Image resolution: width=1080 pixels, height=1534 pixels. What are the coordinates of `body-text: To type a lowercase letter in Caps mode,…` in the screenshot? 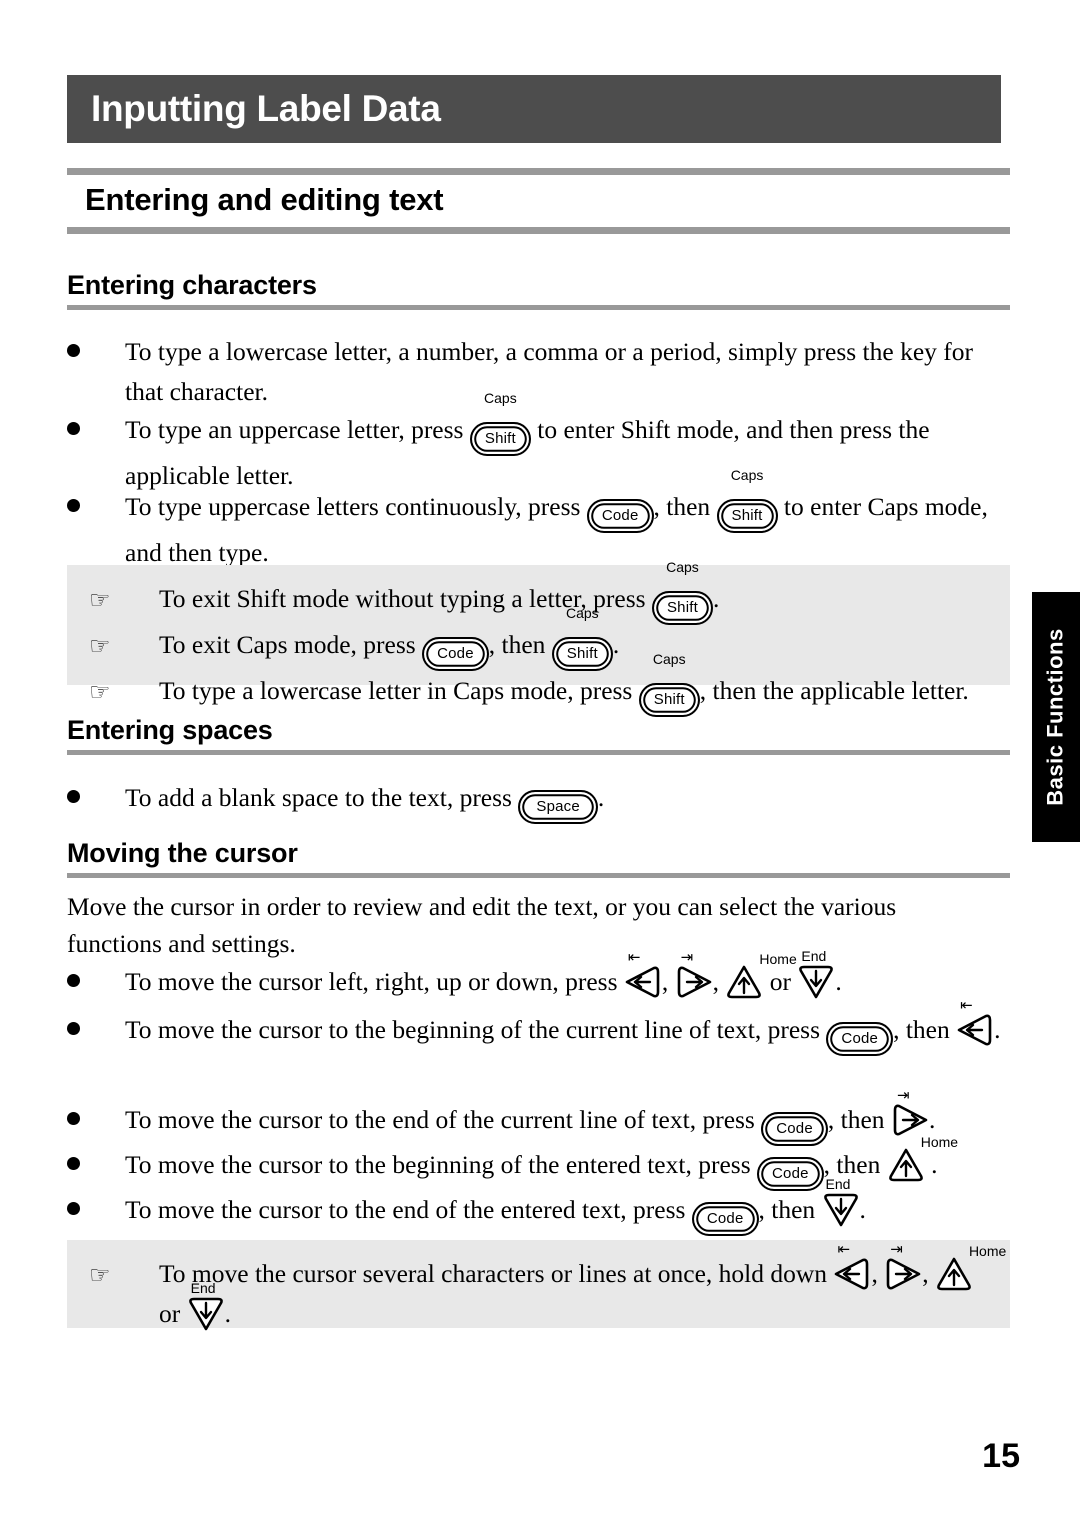 It's located at (399, 690).